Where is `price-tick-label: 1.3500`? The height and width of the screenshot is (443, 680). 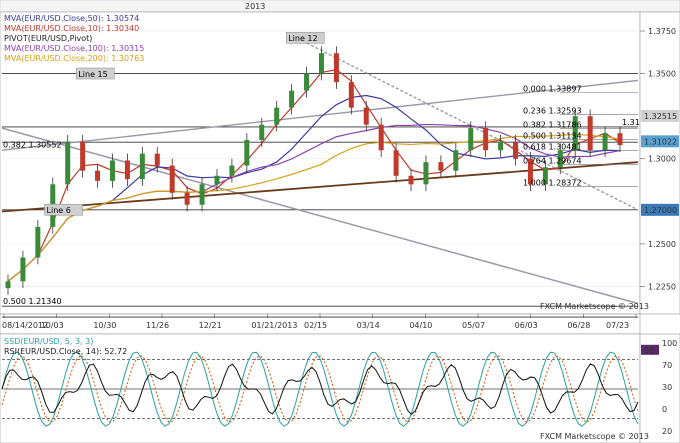 price-tick-label: 1.3500 is located at coordinates (662, 74).